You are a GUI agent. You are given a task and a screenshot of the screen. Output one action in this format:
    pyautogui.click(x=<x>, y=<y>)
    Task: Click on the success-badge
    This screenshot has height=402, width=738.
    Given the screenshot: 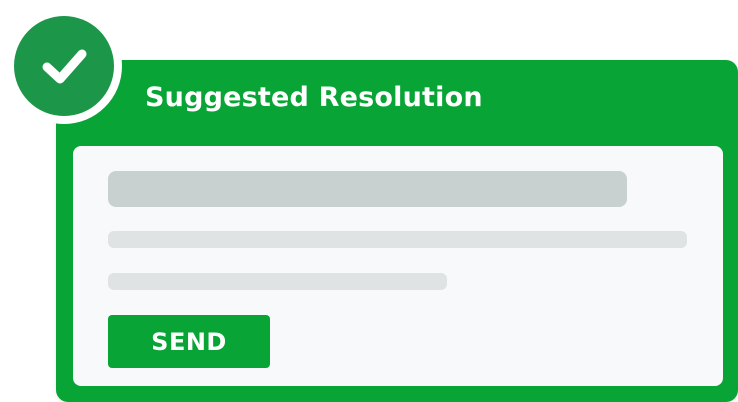 What is the action you would take?
    pyautogui.click(x=64, y=66)
    